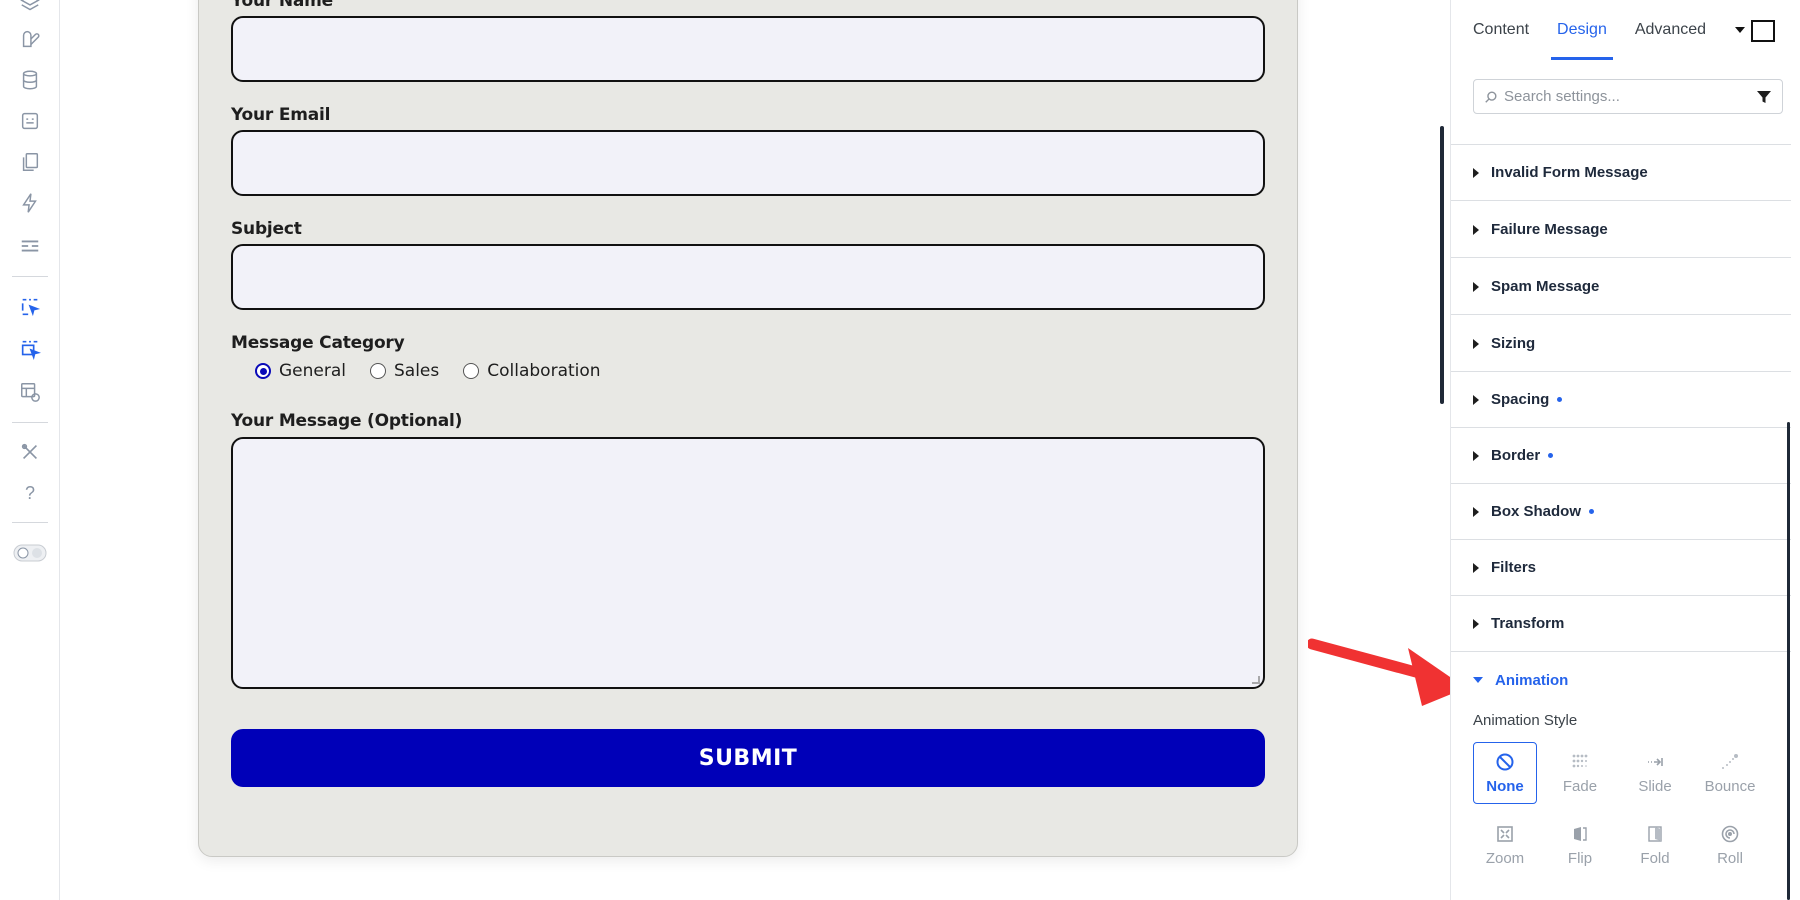 This screenshot has height=900, width=1800. Describe the element at coordinates (1580, 833) in the screenshot. I see `flip-icon` at that location.